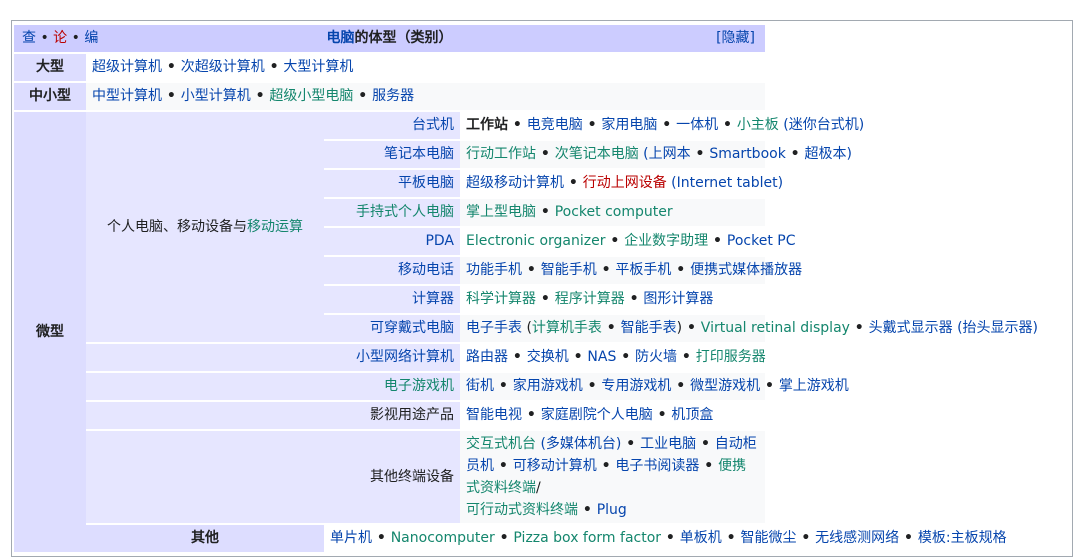  I want to click on subgroup-label-media: 影视用途产品, so click(273, 415).